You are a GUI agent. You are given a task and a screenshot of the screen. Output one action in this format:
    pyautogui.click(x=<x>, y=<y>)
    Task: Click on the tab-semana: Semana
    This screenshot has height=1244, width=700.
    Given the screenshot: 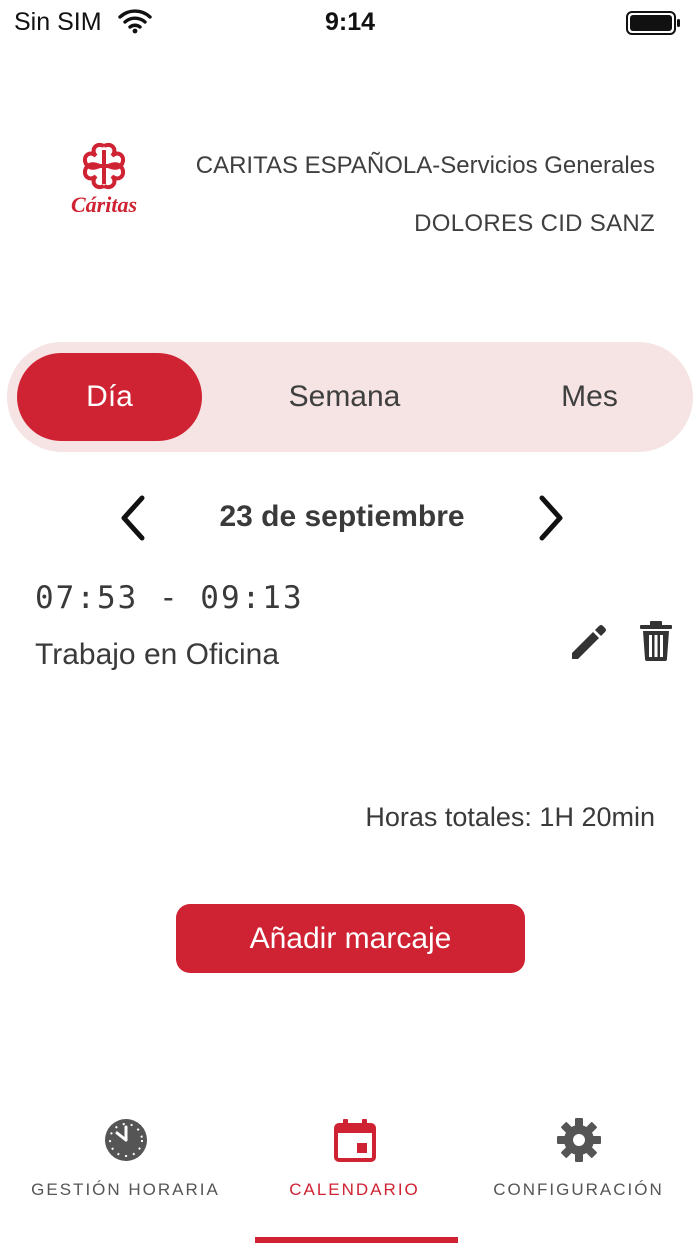 What is the action you would take?
    pyautogui.click(x=344, y=397)
    